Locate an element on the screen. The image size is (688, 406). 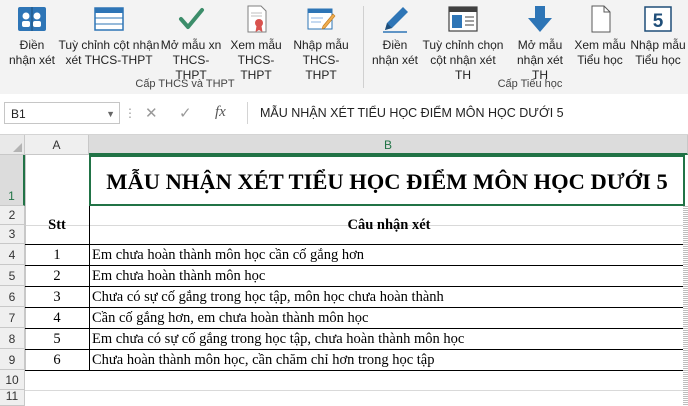
number-five-icon: 5 is located at coordinates (658, 19).